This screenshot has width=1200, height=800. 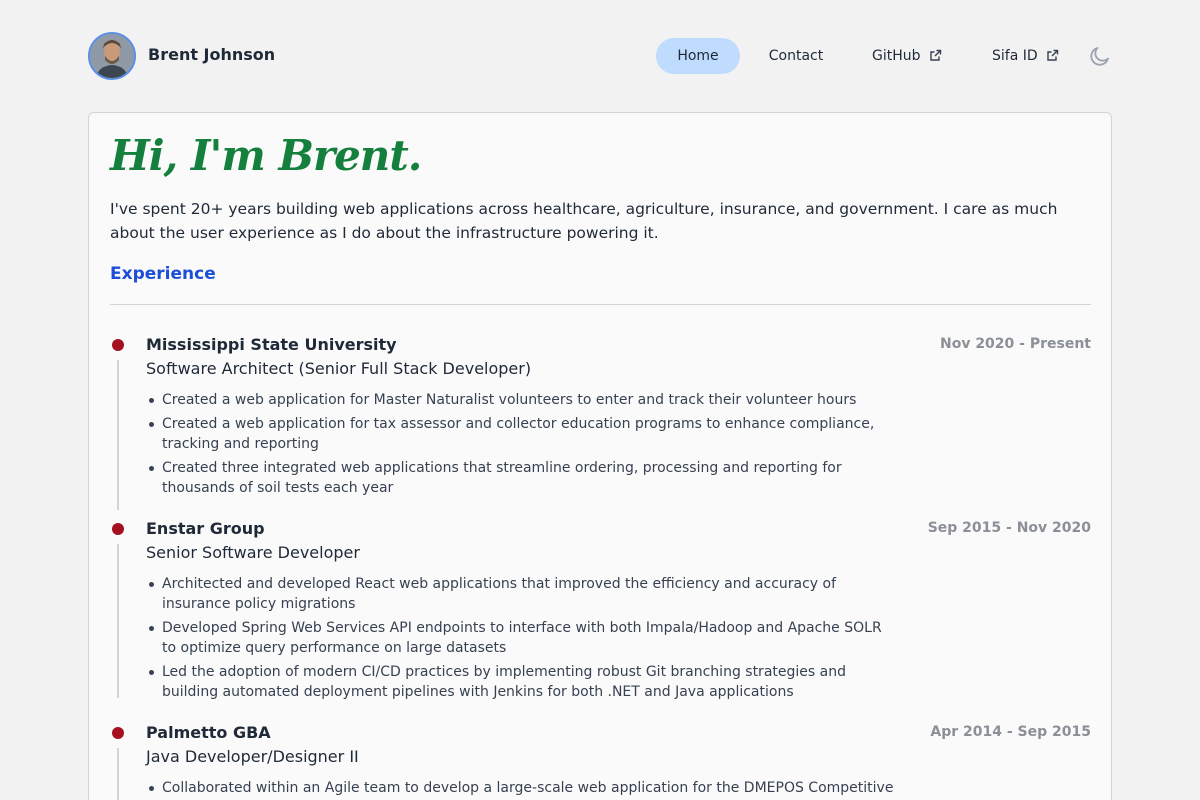 I want to click on nav-contact: Contact, so click(x=796, y=56).